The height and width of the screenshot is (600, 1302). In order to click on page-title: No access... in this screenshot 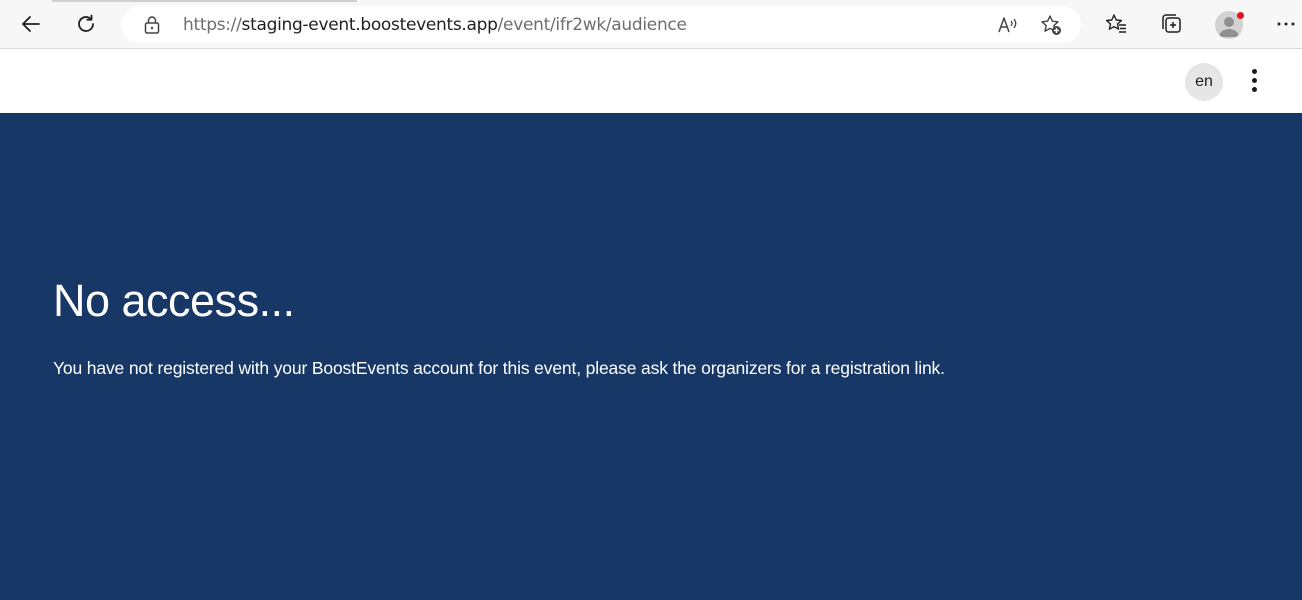, I will do `click(174, 300)`.